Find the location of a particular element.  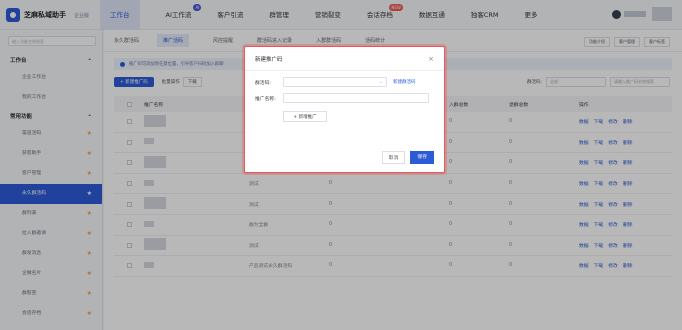

dialog-footer: 取消 保存 is located at coordinates (407, 157).